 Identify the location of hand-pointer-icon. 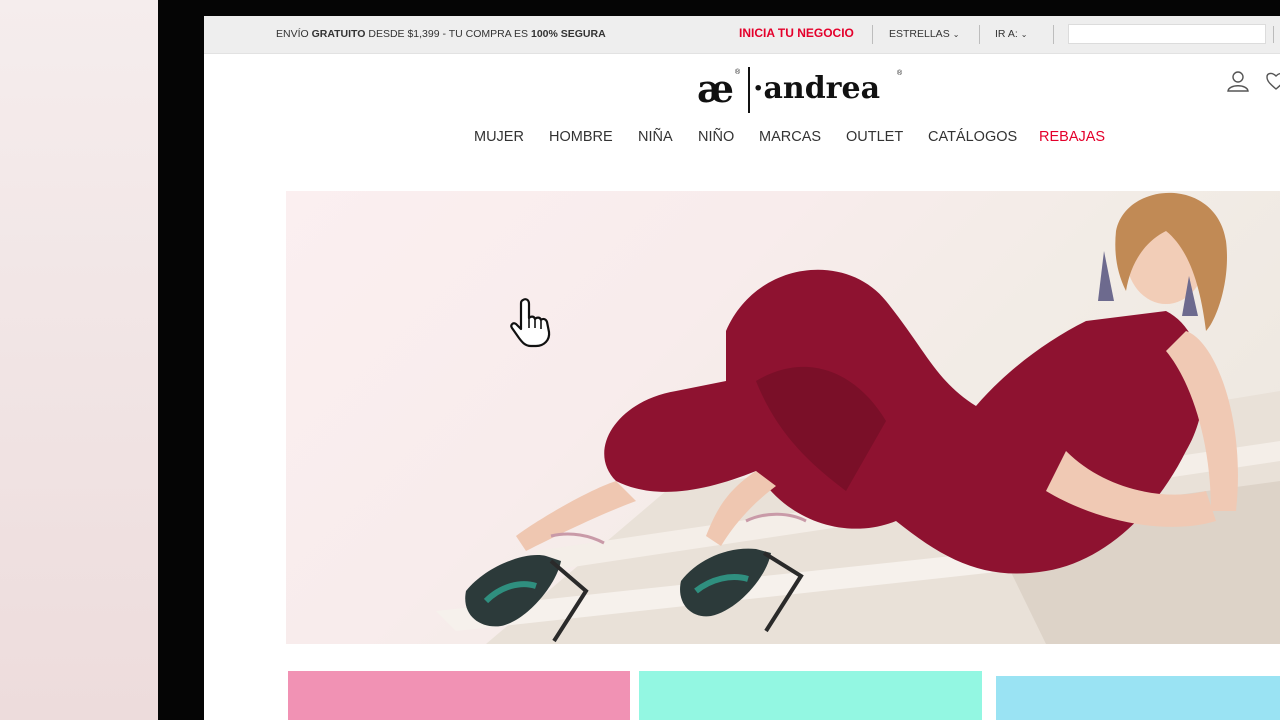
(530, 323).